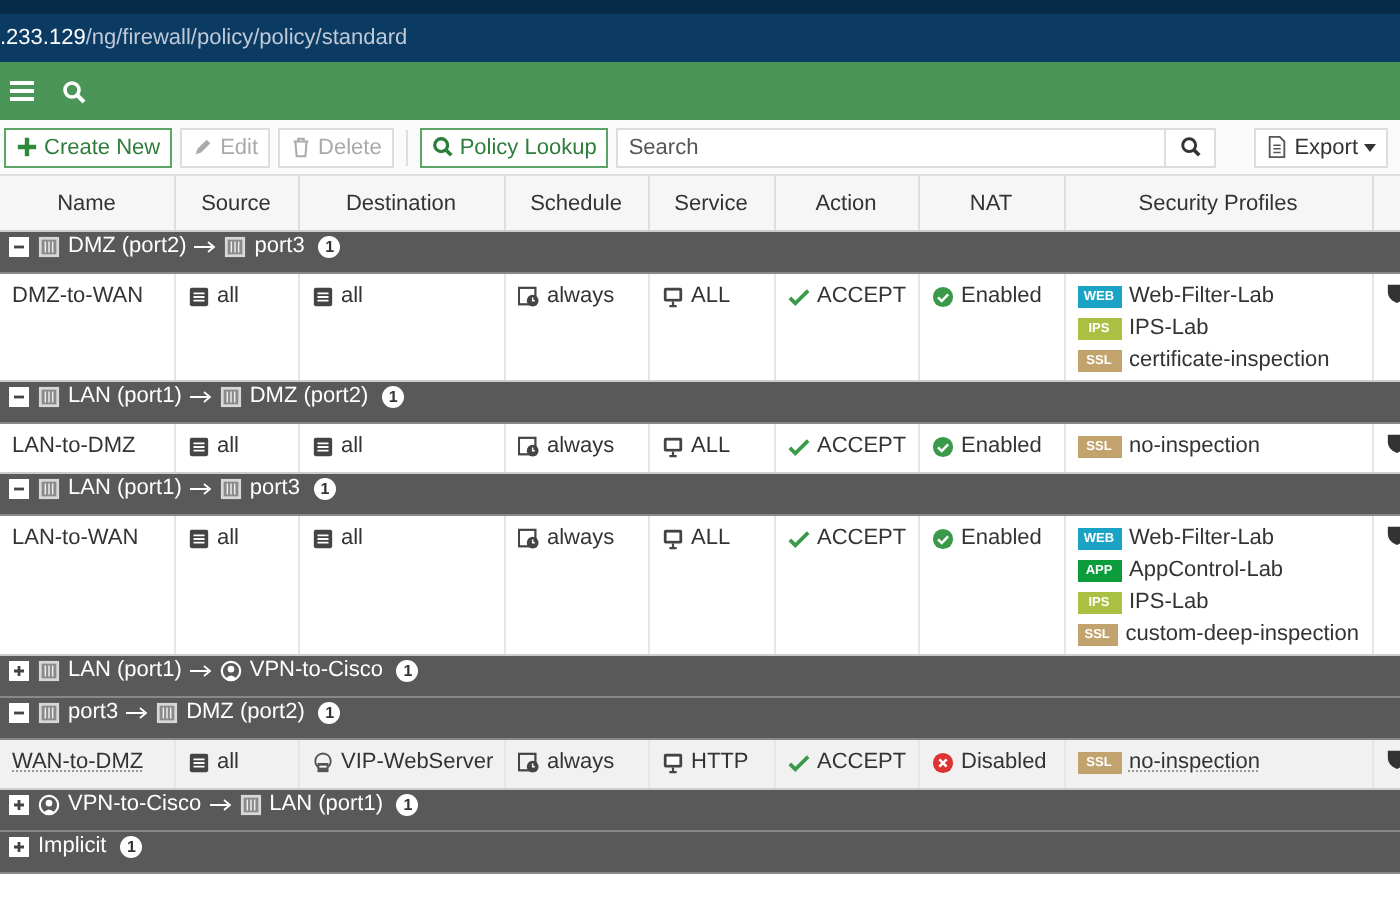 Image resolution: width=1400 pixels, height=900 pixels. What do you see at coordinates (1169, 602) in the screenshot?
I see `profile-name: IPS-Lab` at bounding box center [1169, 602].